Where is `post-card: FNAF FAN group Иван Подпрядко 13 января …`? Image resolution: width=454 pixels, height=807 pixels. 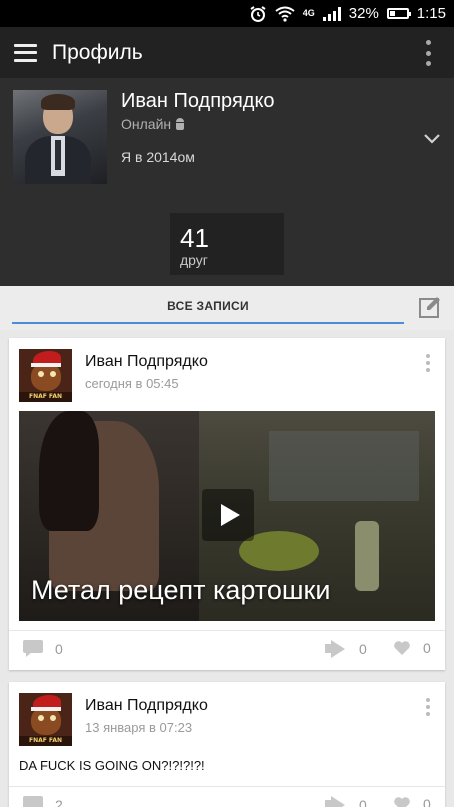
post-card: FNAF FAN group Иван Подпрядко 13 января … is located at coordinates (227, 744).